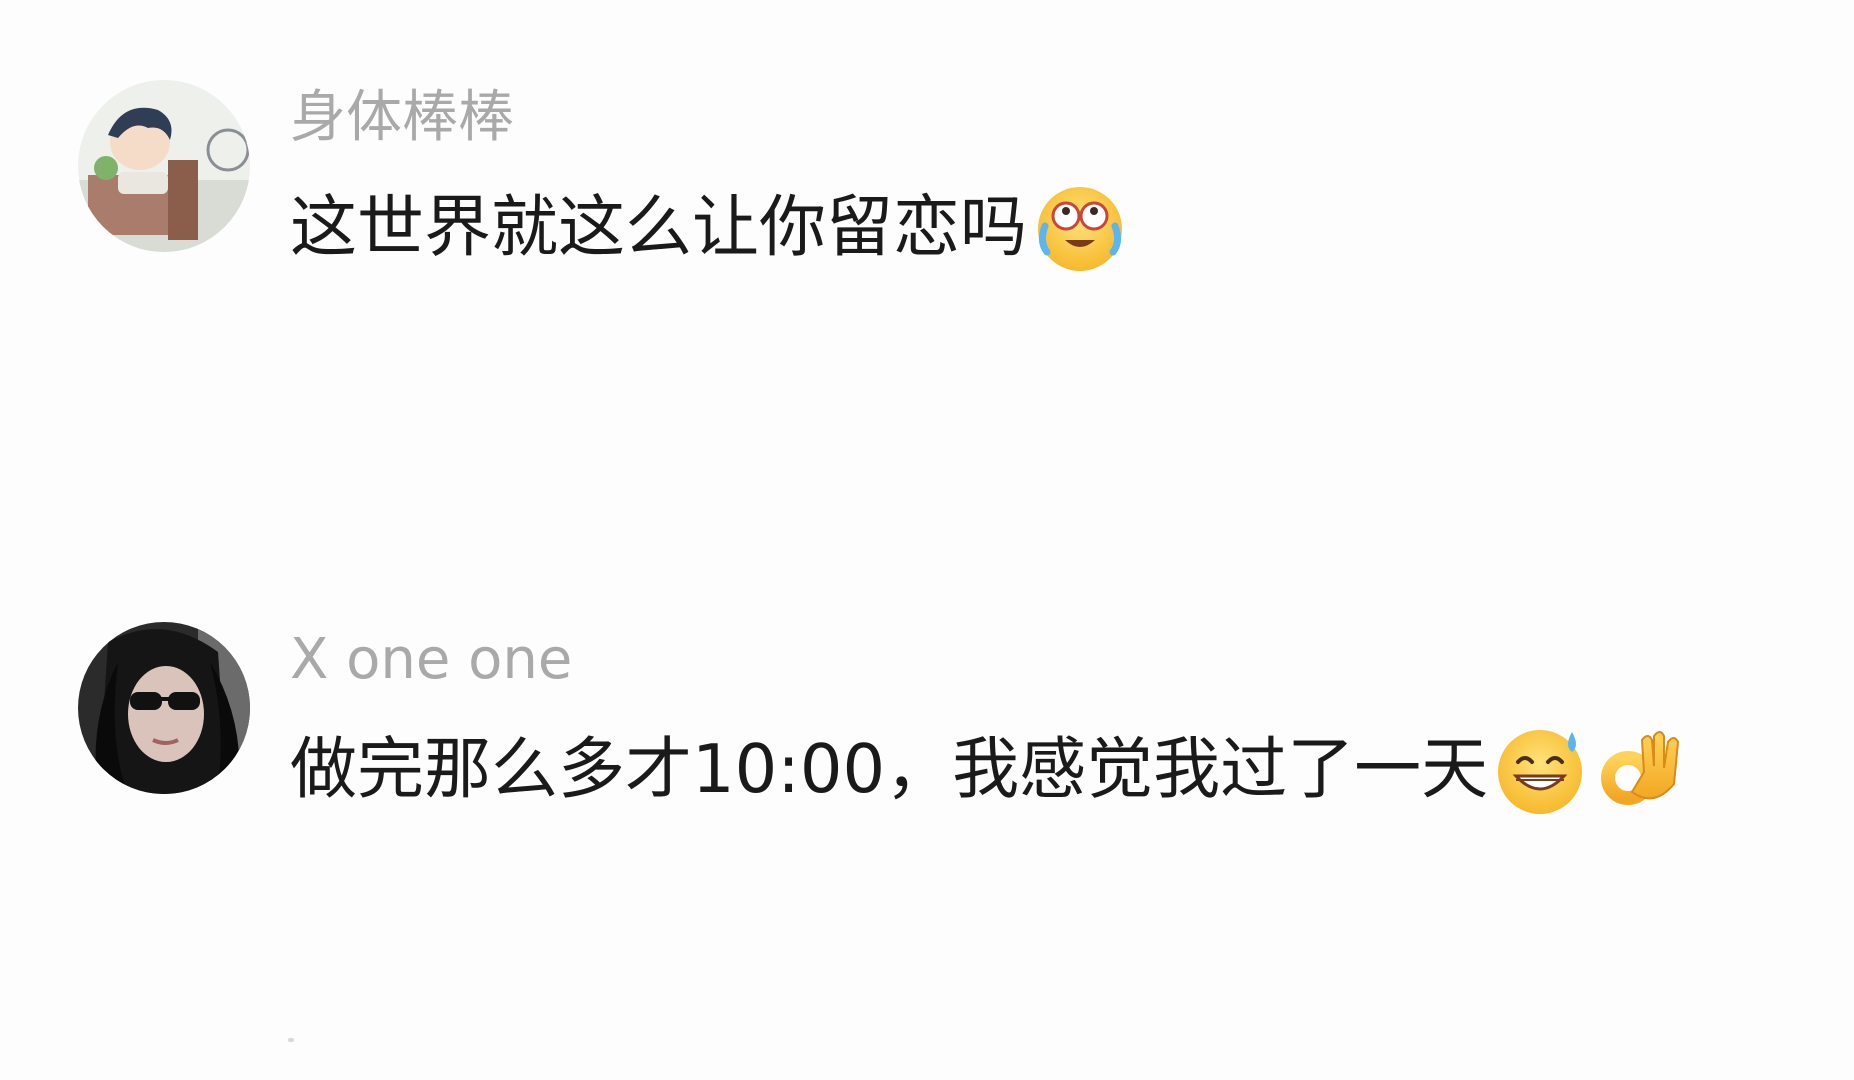 The image size is (1854, 1080). I want to click on avatar-anime-boy, so click(164, 166).